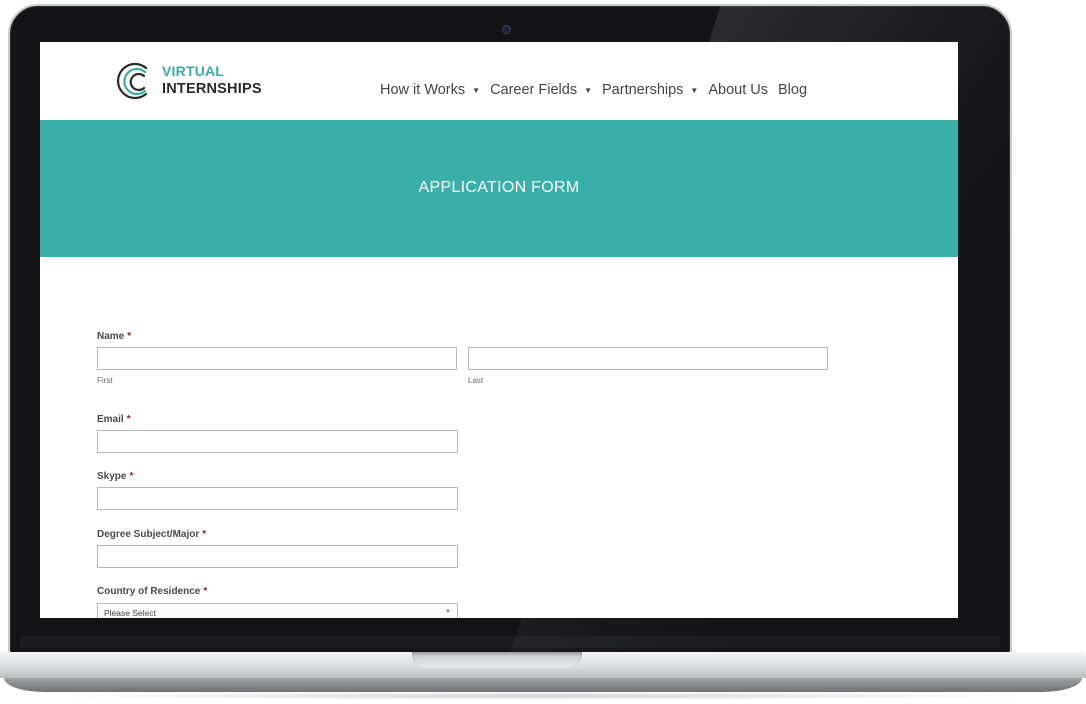 This screenshot has height=704, width=1086. I want to click on nav-label: Partnerships, so click(643, 90).